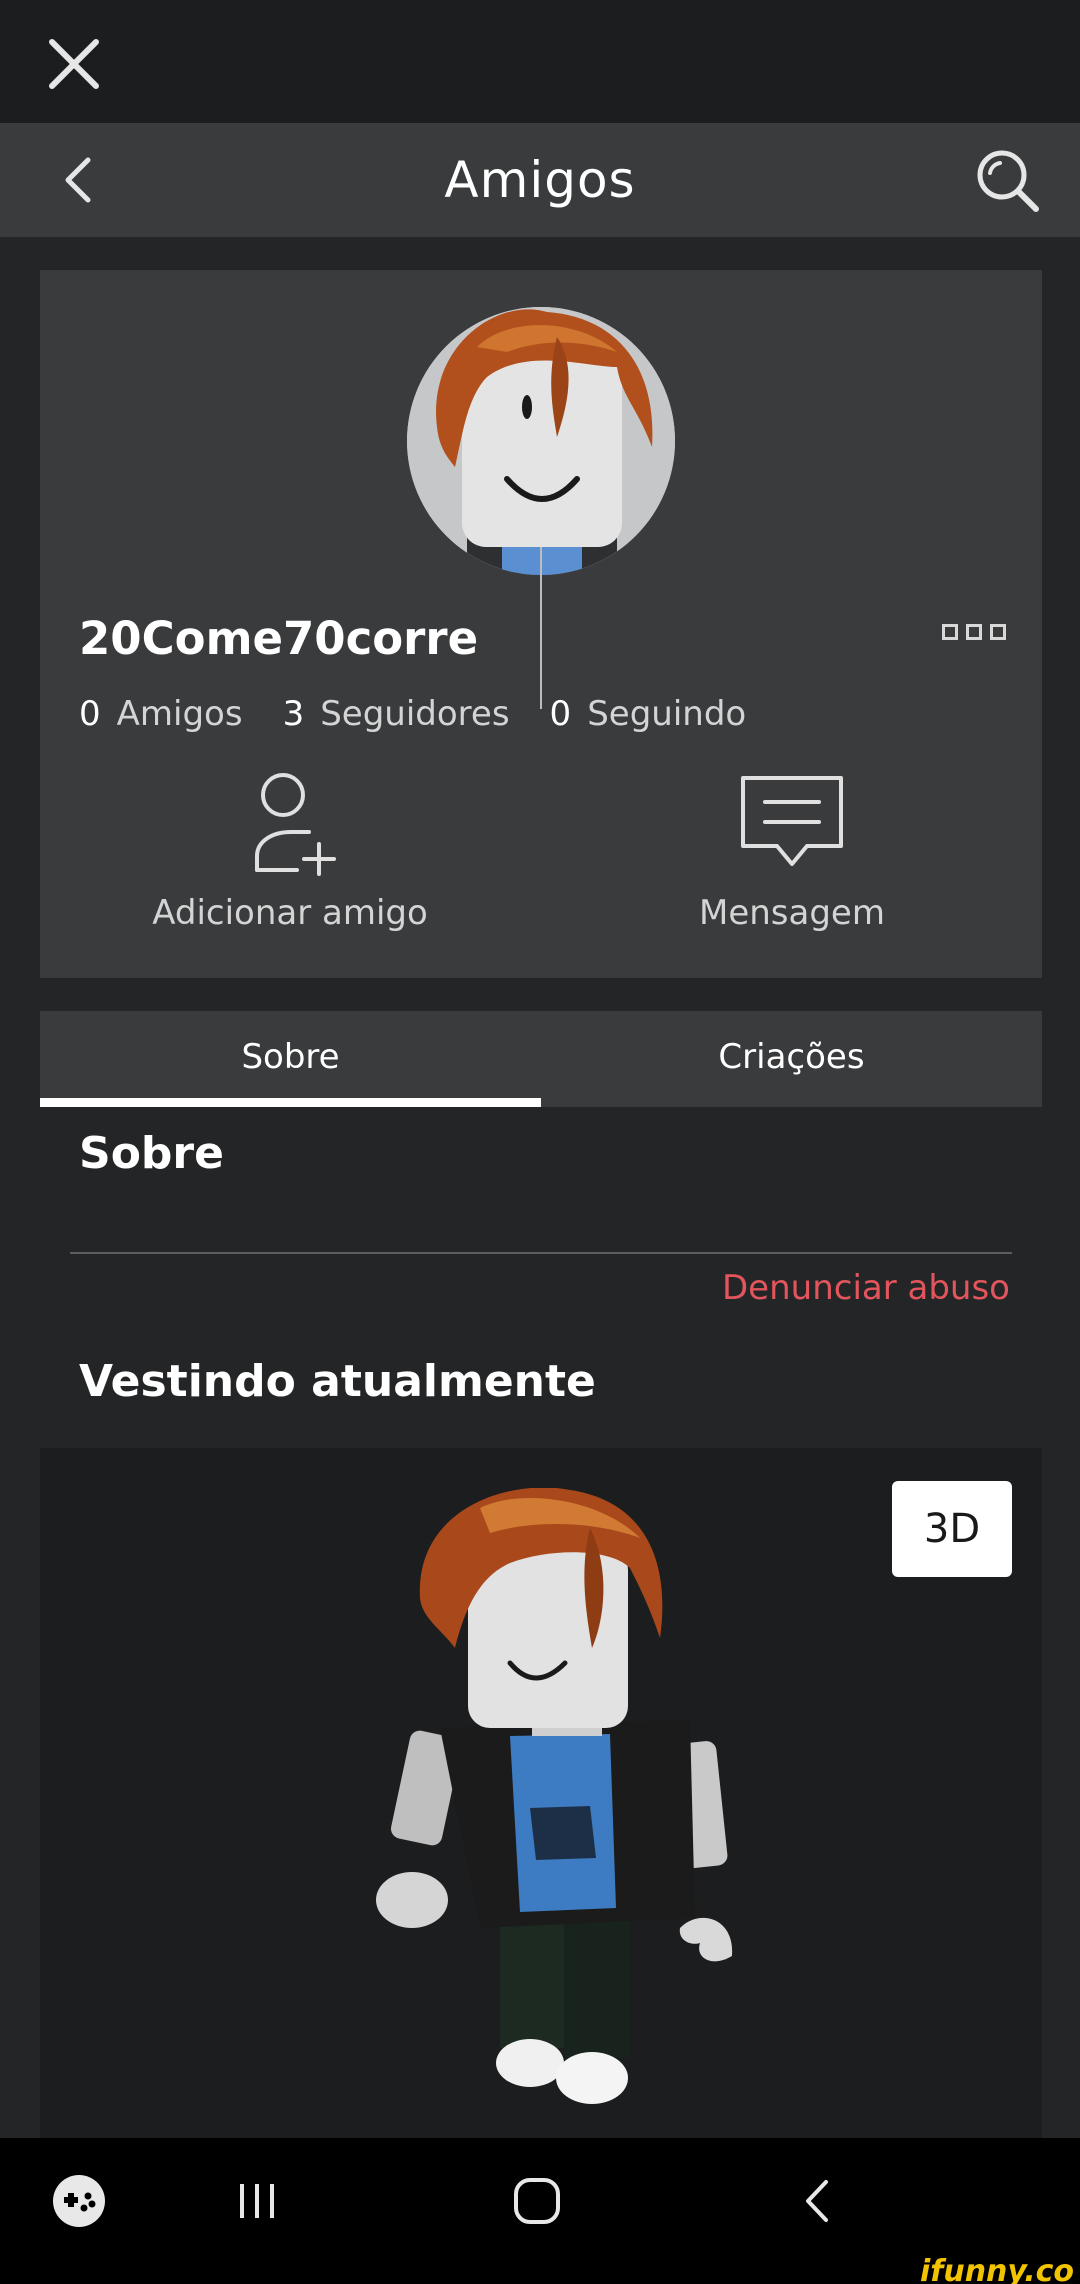  I want to click on watermark-bar, so click(540, 2274).